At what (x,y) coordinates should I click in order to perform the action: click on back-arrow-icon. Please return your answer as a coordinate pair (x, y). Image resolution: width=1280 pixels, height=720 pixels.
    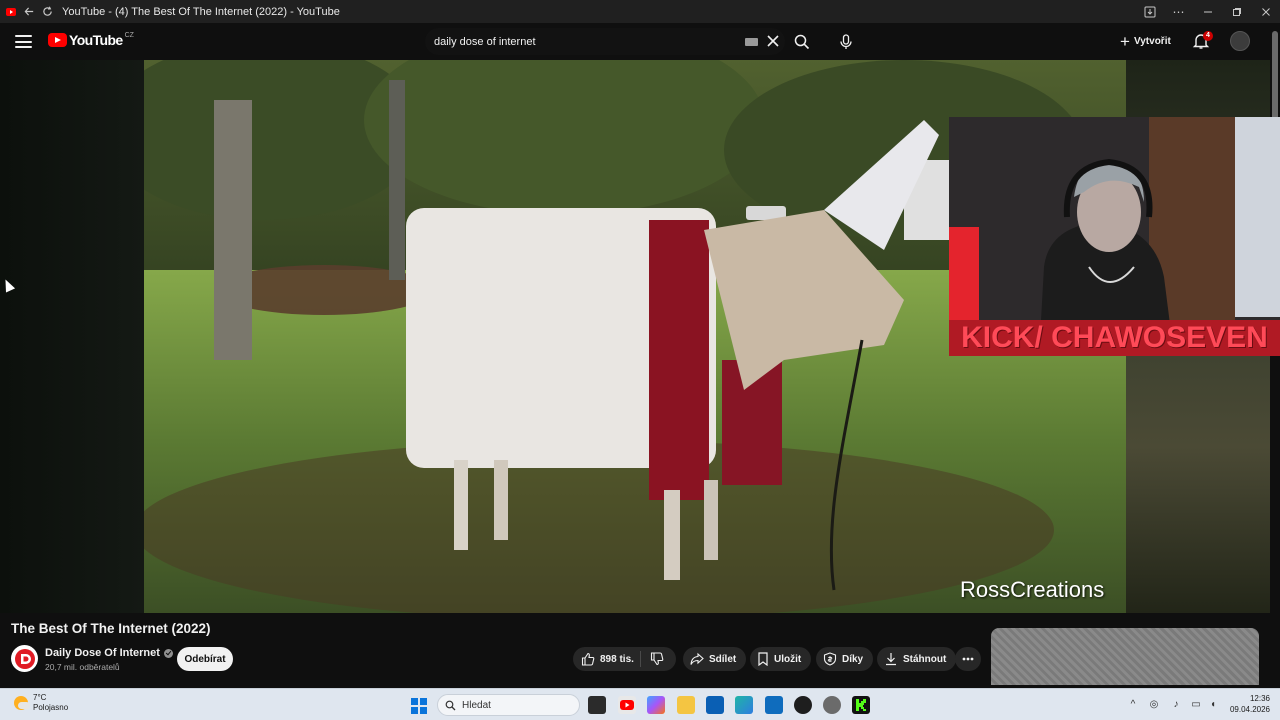
    Looking at the image, I should click on (29, 12).